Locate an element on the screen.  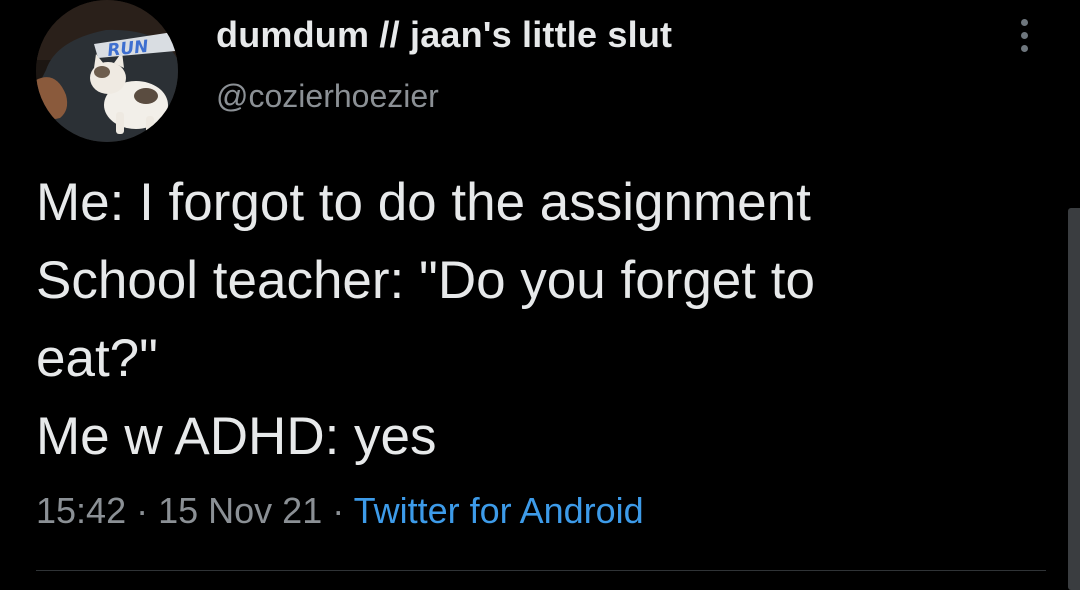
divider is located at coordinates (541, 570).